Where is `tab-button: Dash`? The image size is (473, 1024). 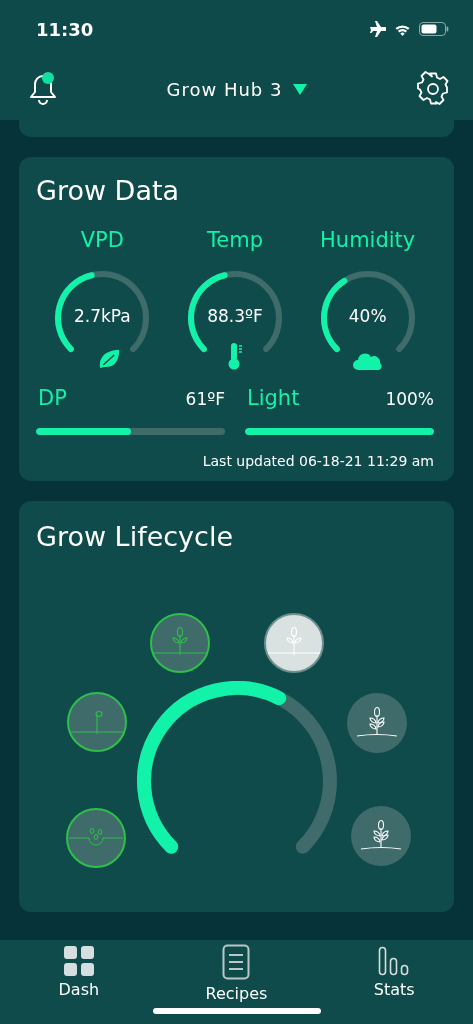
tab-button: Dash is located at coordinates (79, 982).